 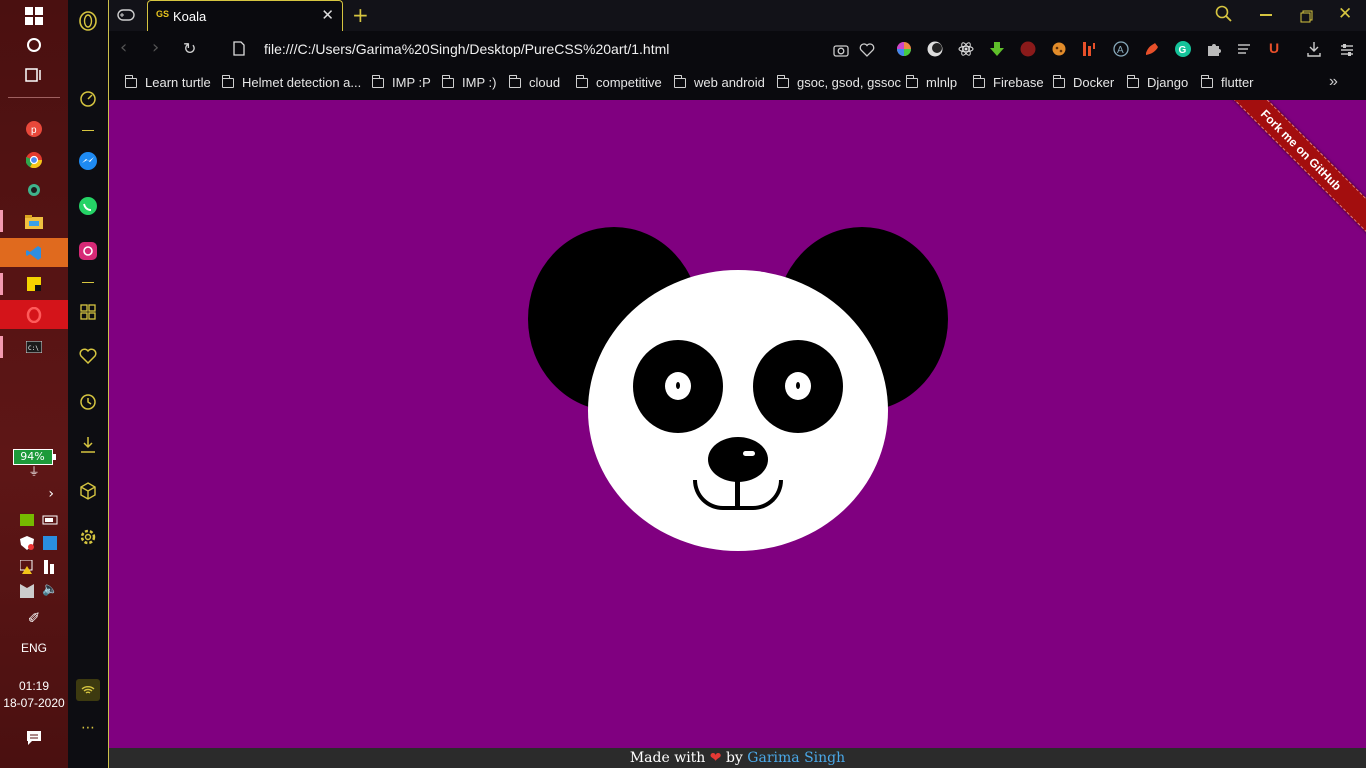 I want to click on bookmark-folder: competitive, so click(x=618, y=82).